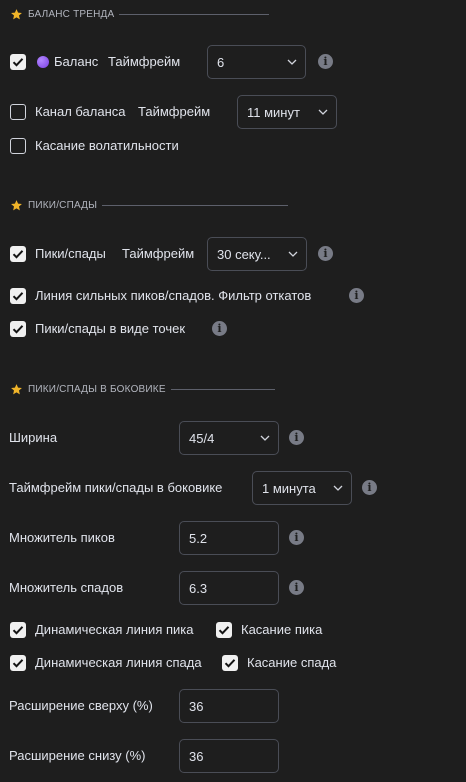 The image size is (466, 782). What do you see at coordinates (202, 438) in the screenshot?
I see `select-value: 45/4` at bounding box center [202, 438].